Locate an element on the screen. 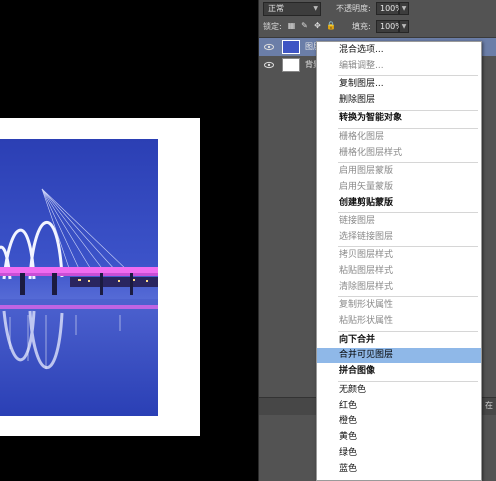 The width and height of the screenshot is (496, 481). chevron-down-icon: ▼ is located at coordinates (315, 8).